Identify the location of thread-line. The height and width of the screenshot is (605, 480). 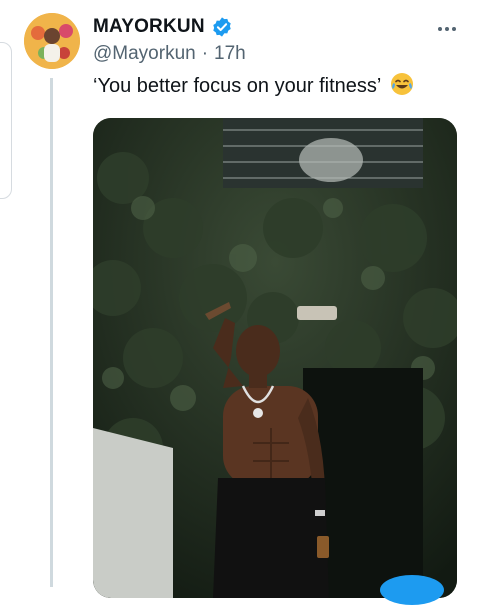
(51, 332).